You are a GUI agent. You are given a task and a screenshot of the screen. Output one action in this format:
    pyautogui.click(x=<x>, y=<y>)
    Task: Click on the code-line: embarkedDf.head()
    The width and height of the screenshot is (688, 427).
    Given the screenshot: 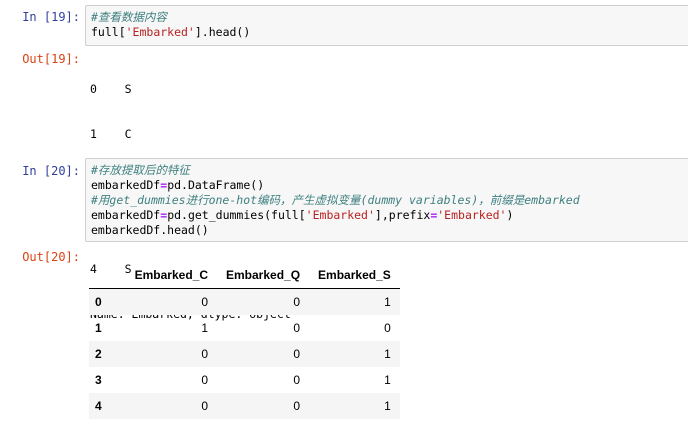 What is the action you would take?
    pyautogui.click(x=387, y=230)
    